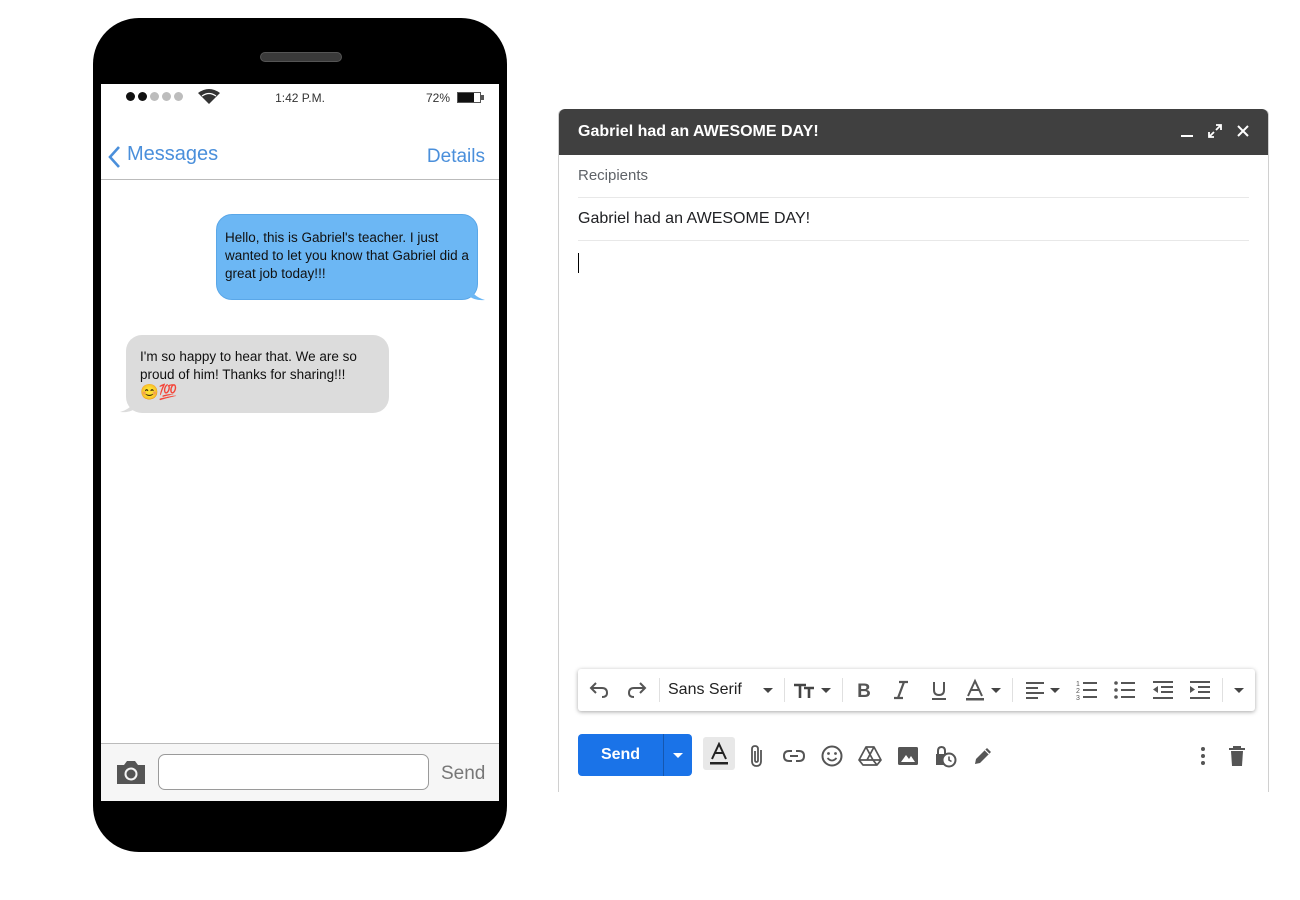 The width and height of the screenshot is (1300, 900). What do you see at coordinates (463, 774) in the screenshot?
I see `phone-send-button: Send` at bounding box center [463, 774].